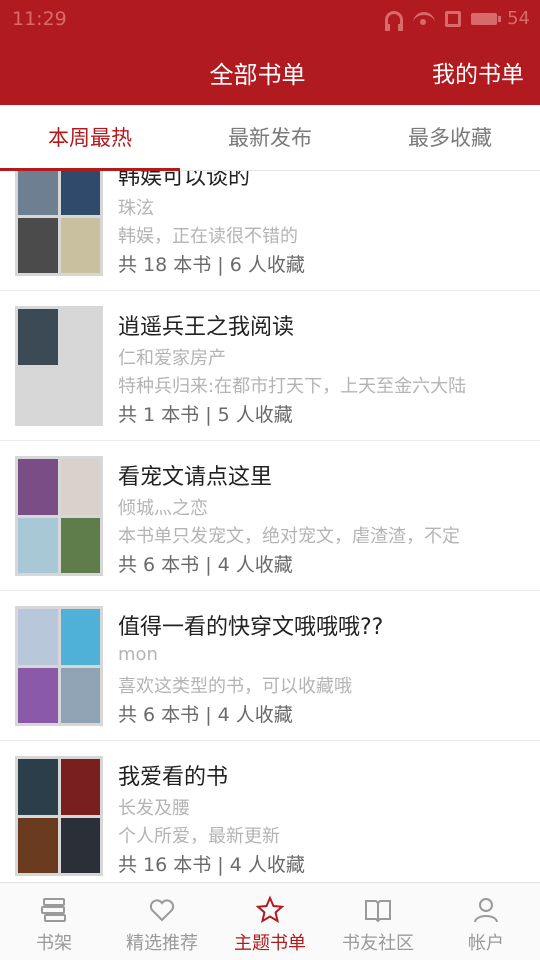 Image resolution: width=540 pixels, height=960 pixels. I want to click on nav-theme-booklists: 主题书单, so click(270, 921).